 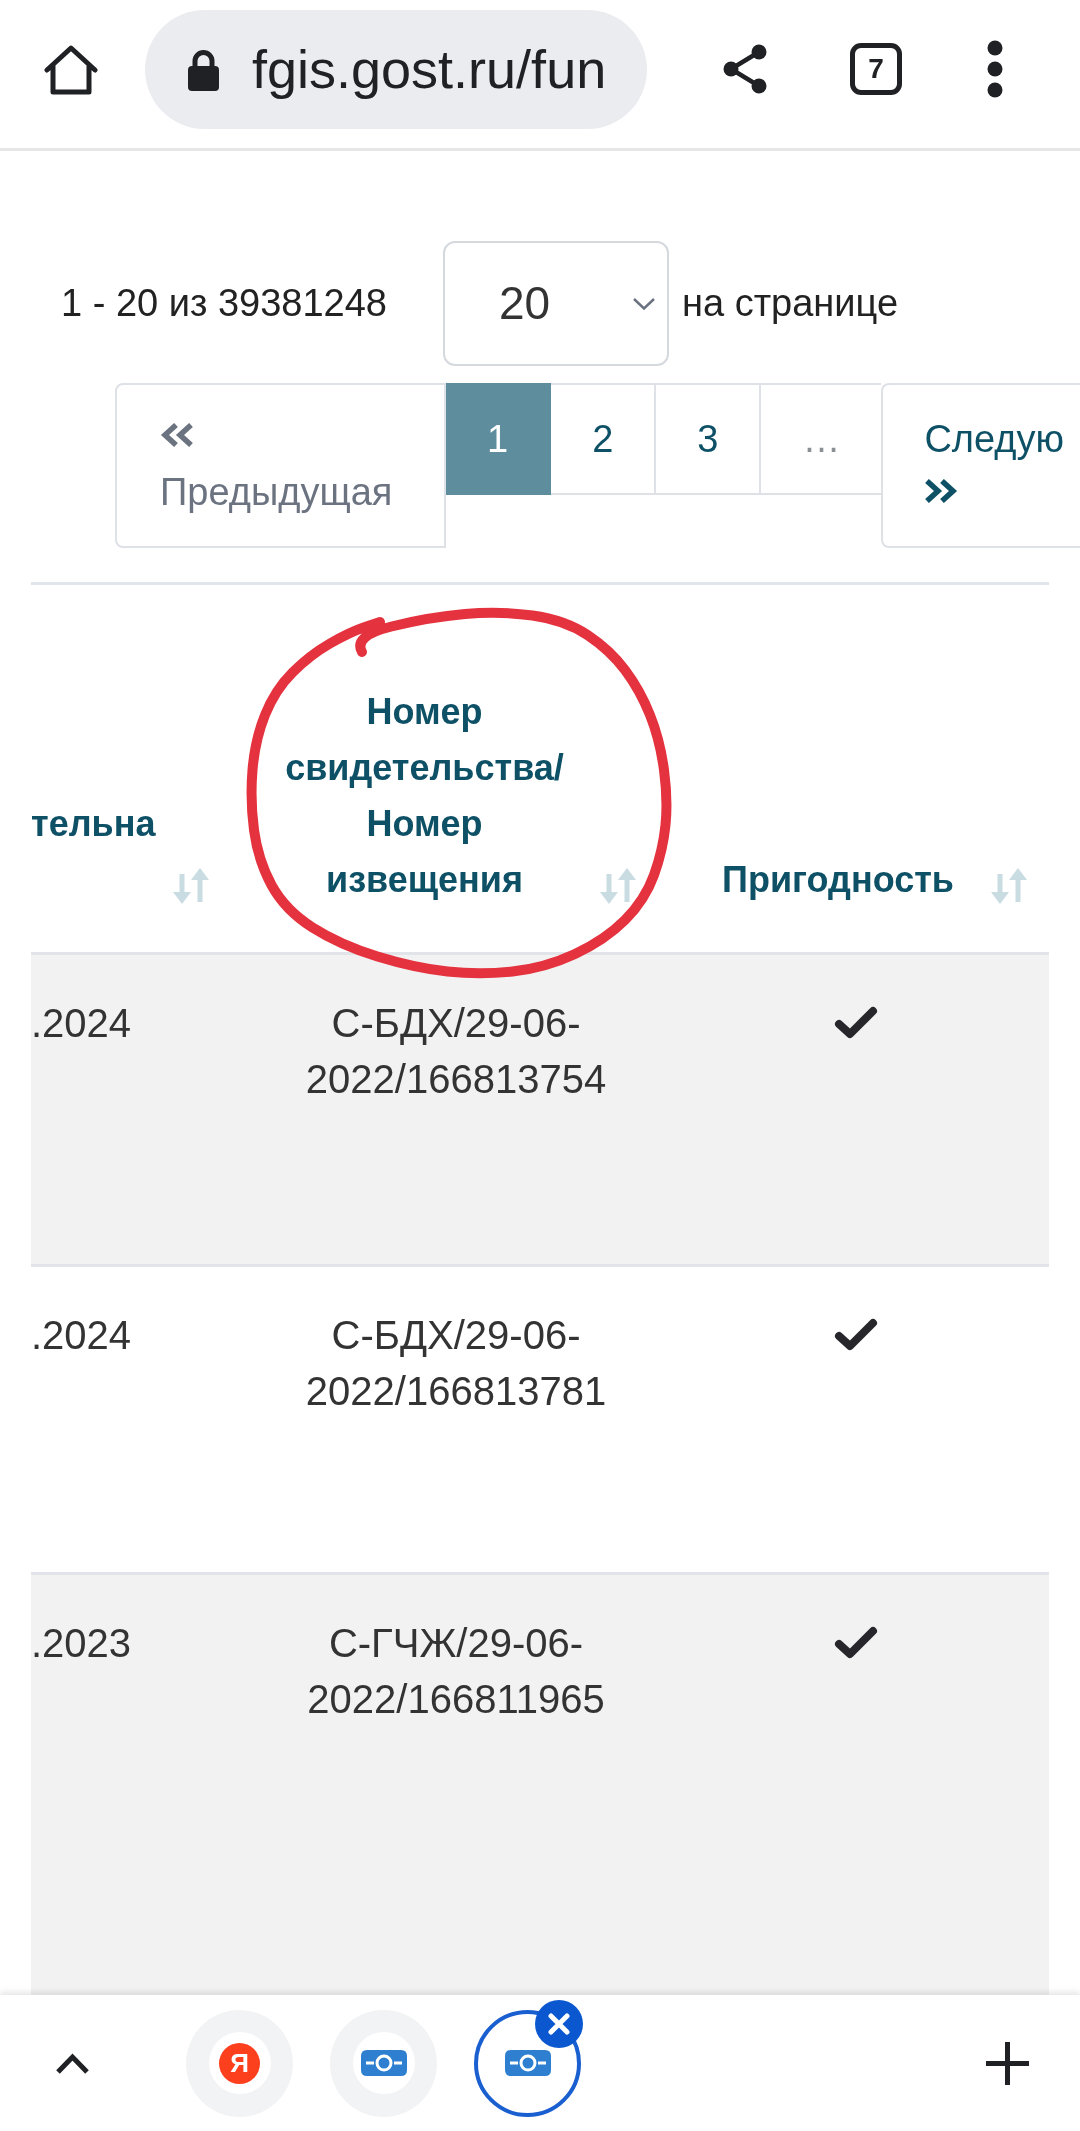 What do you see at coordinates (556, 303) in the screenshot?
I see `page-size-select: 20` at bounding box center [556, 303].